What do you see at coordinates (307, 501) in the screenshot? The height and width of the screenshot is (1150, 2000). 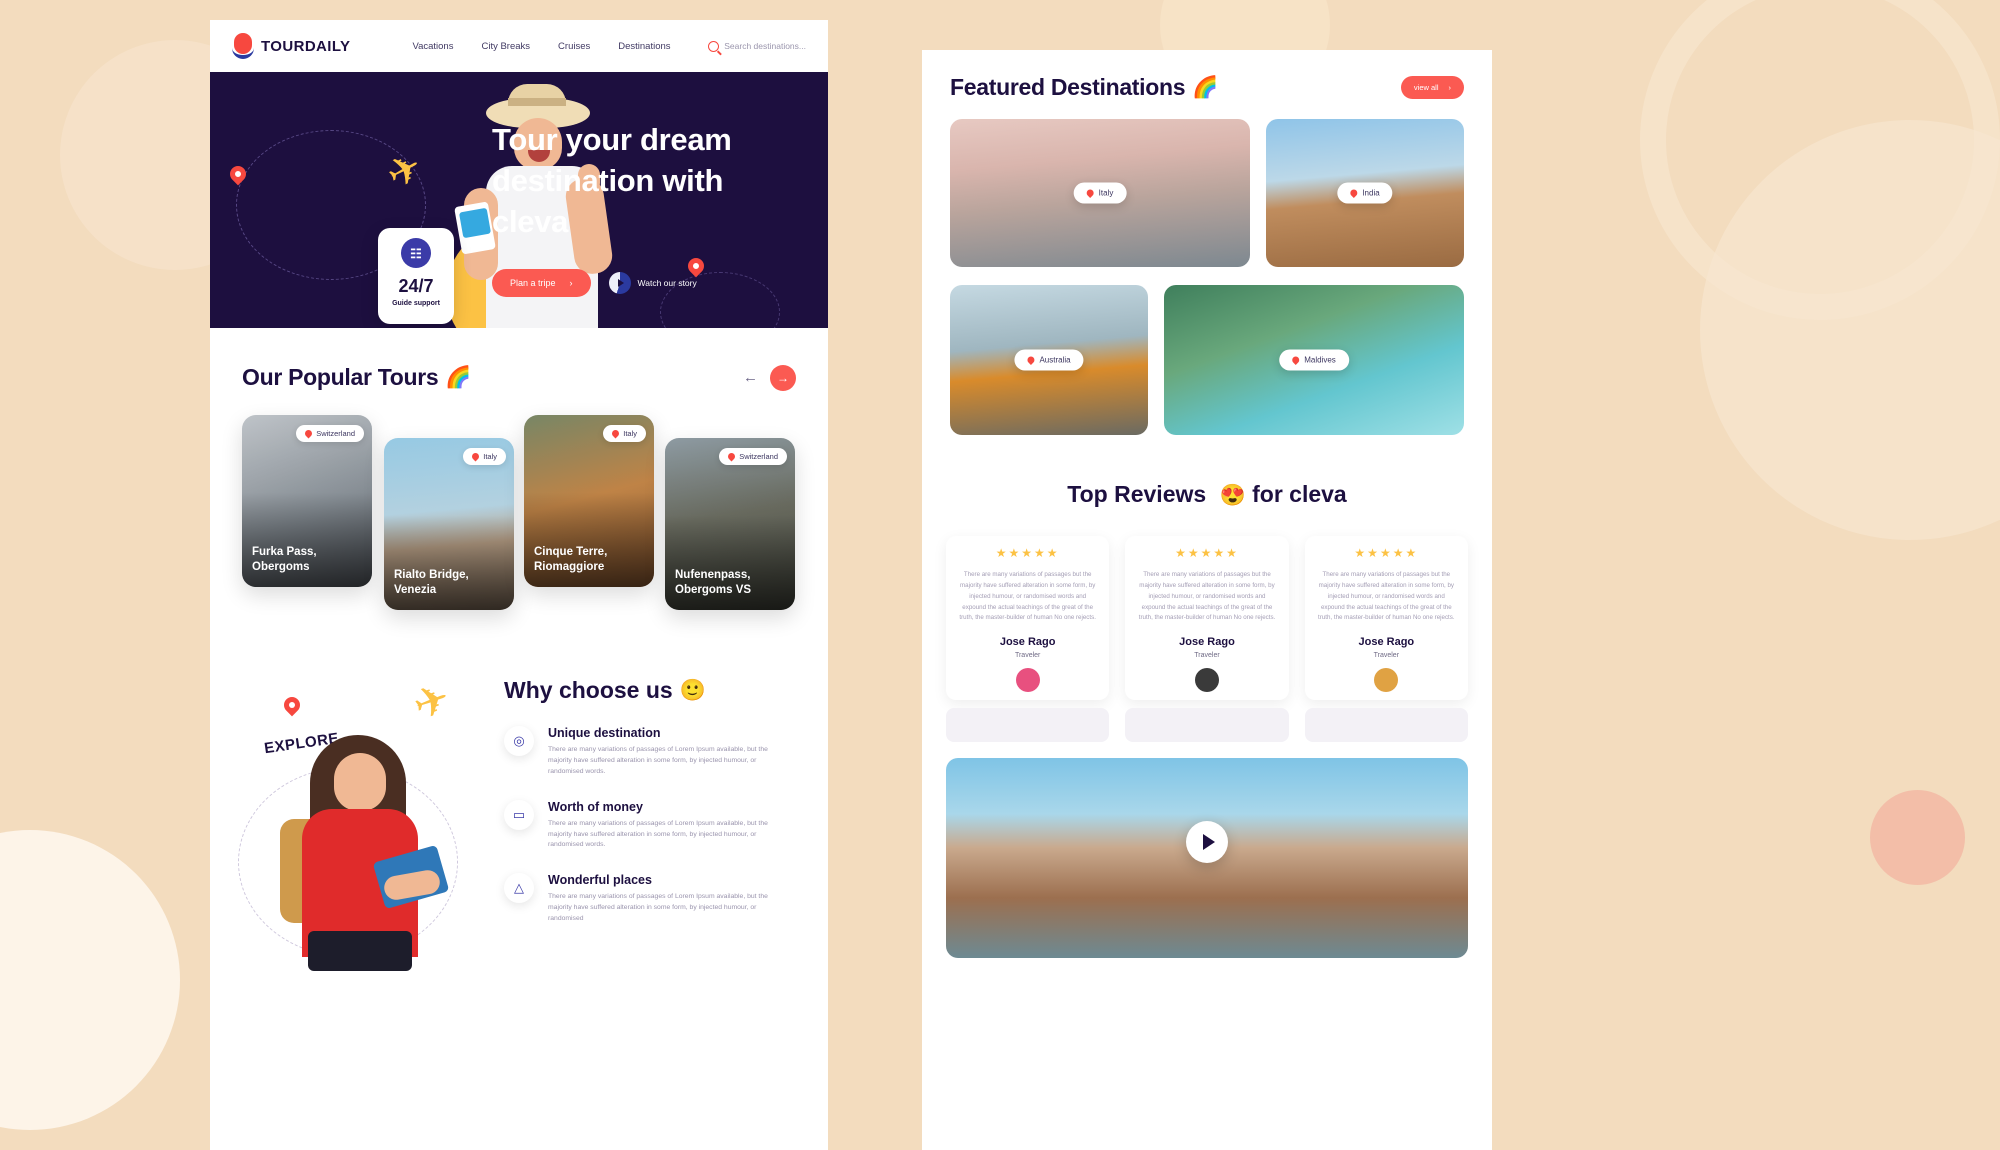 I see `tour-card: Switzerland Furka Pass, Obergoms` at bounding box center [307, 501].